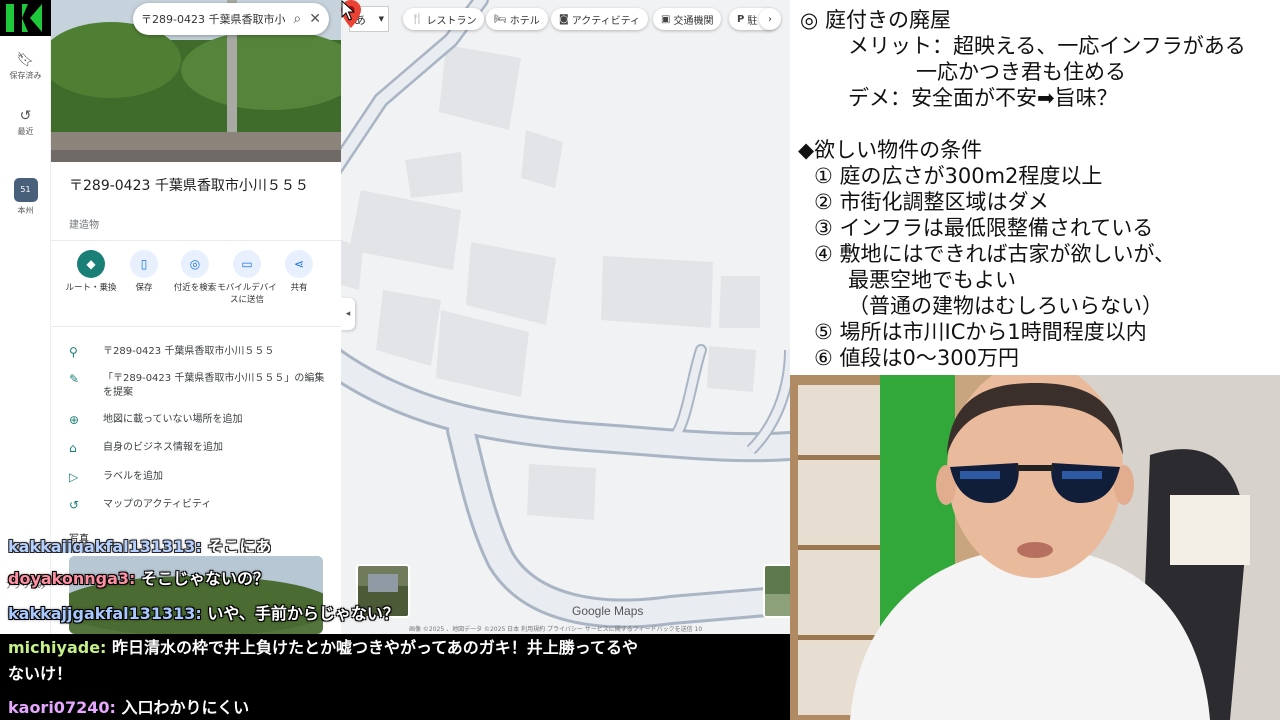 The width and height of the screenshot is (1280, 720). Describe the element at coordinates (299, 288) in the screenshot. I see `action-label: 共有` at that location.